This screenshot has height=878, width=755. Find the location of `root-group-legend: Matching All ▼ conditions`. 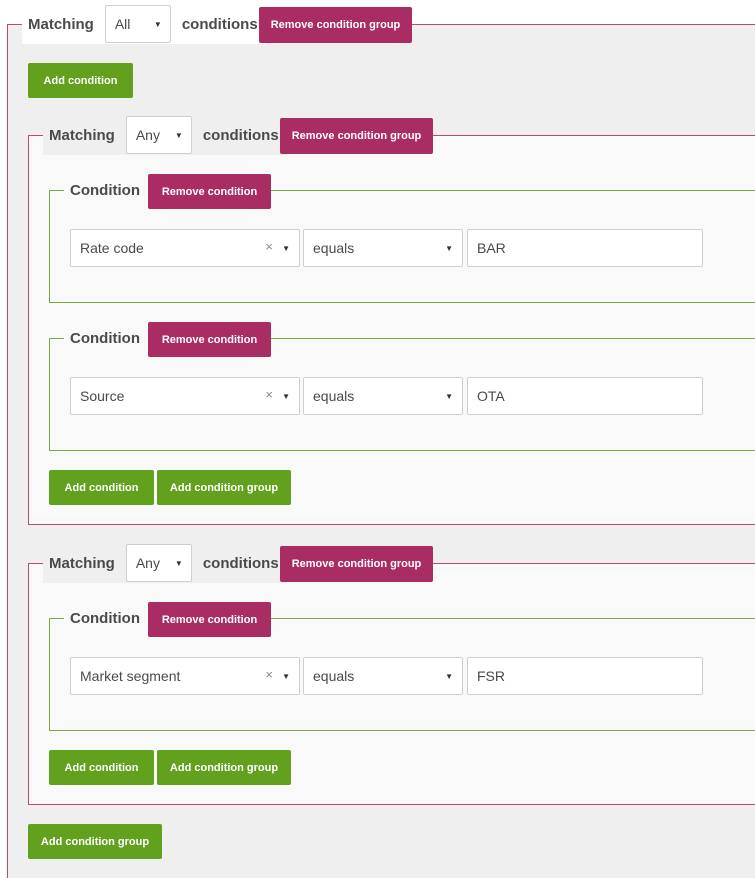

root-group-legend: Matching All ▼ conditions is located at coordinates (144, 24).